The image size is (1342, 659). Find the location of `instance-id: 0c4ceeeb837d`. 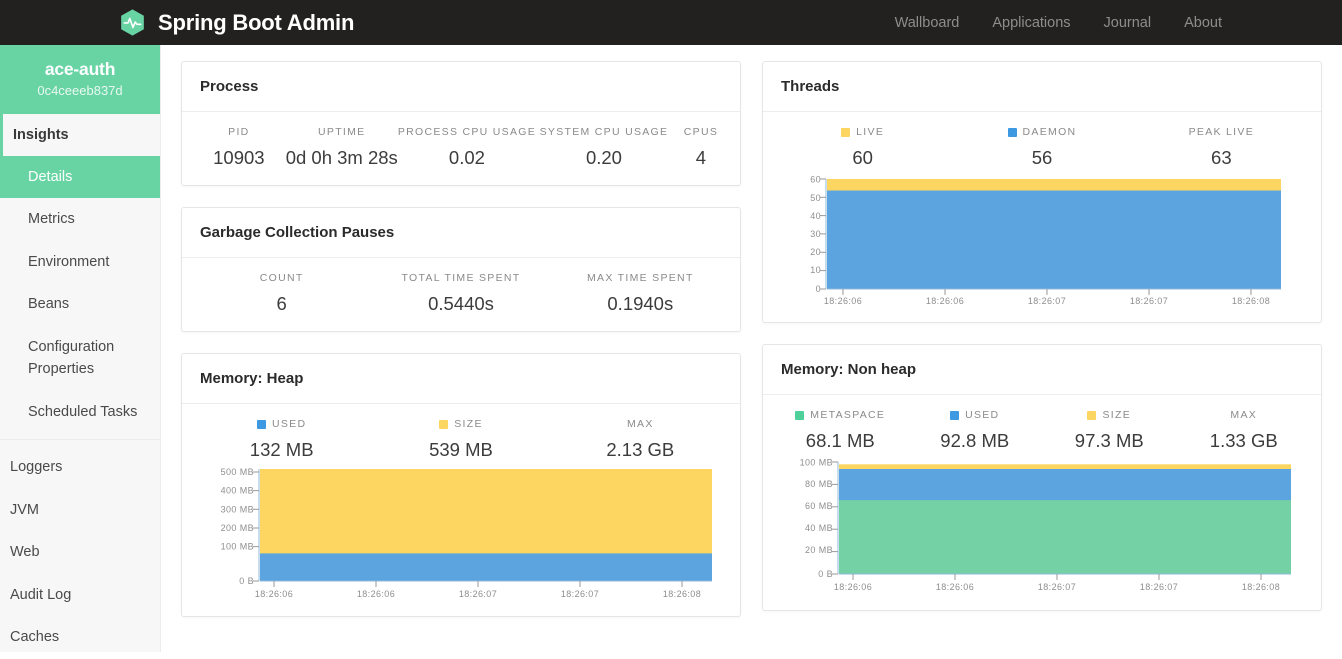

instance-id: 0c4ceeeb837d is located at coordinates (80, 90).